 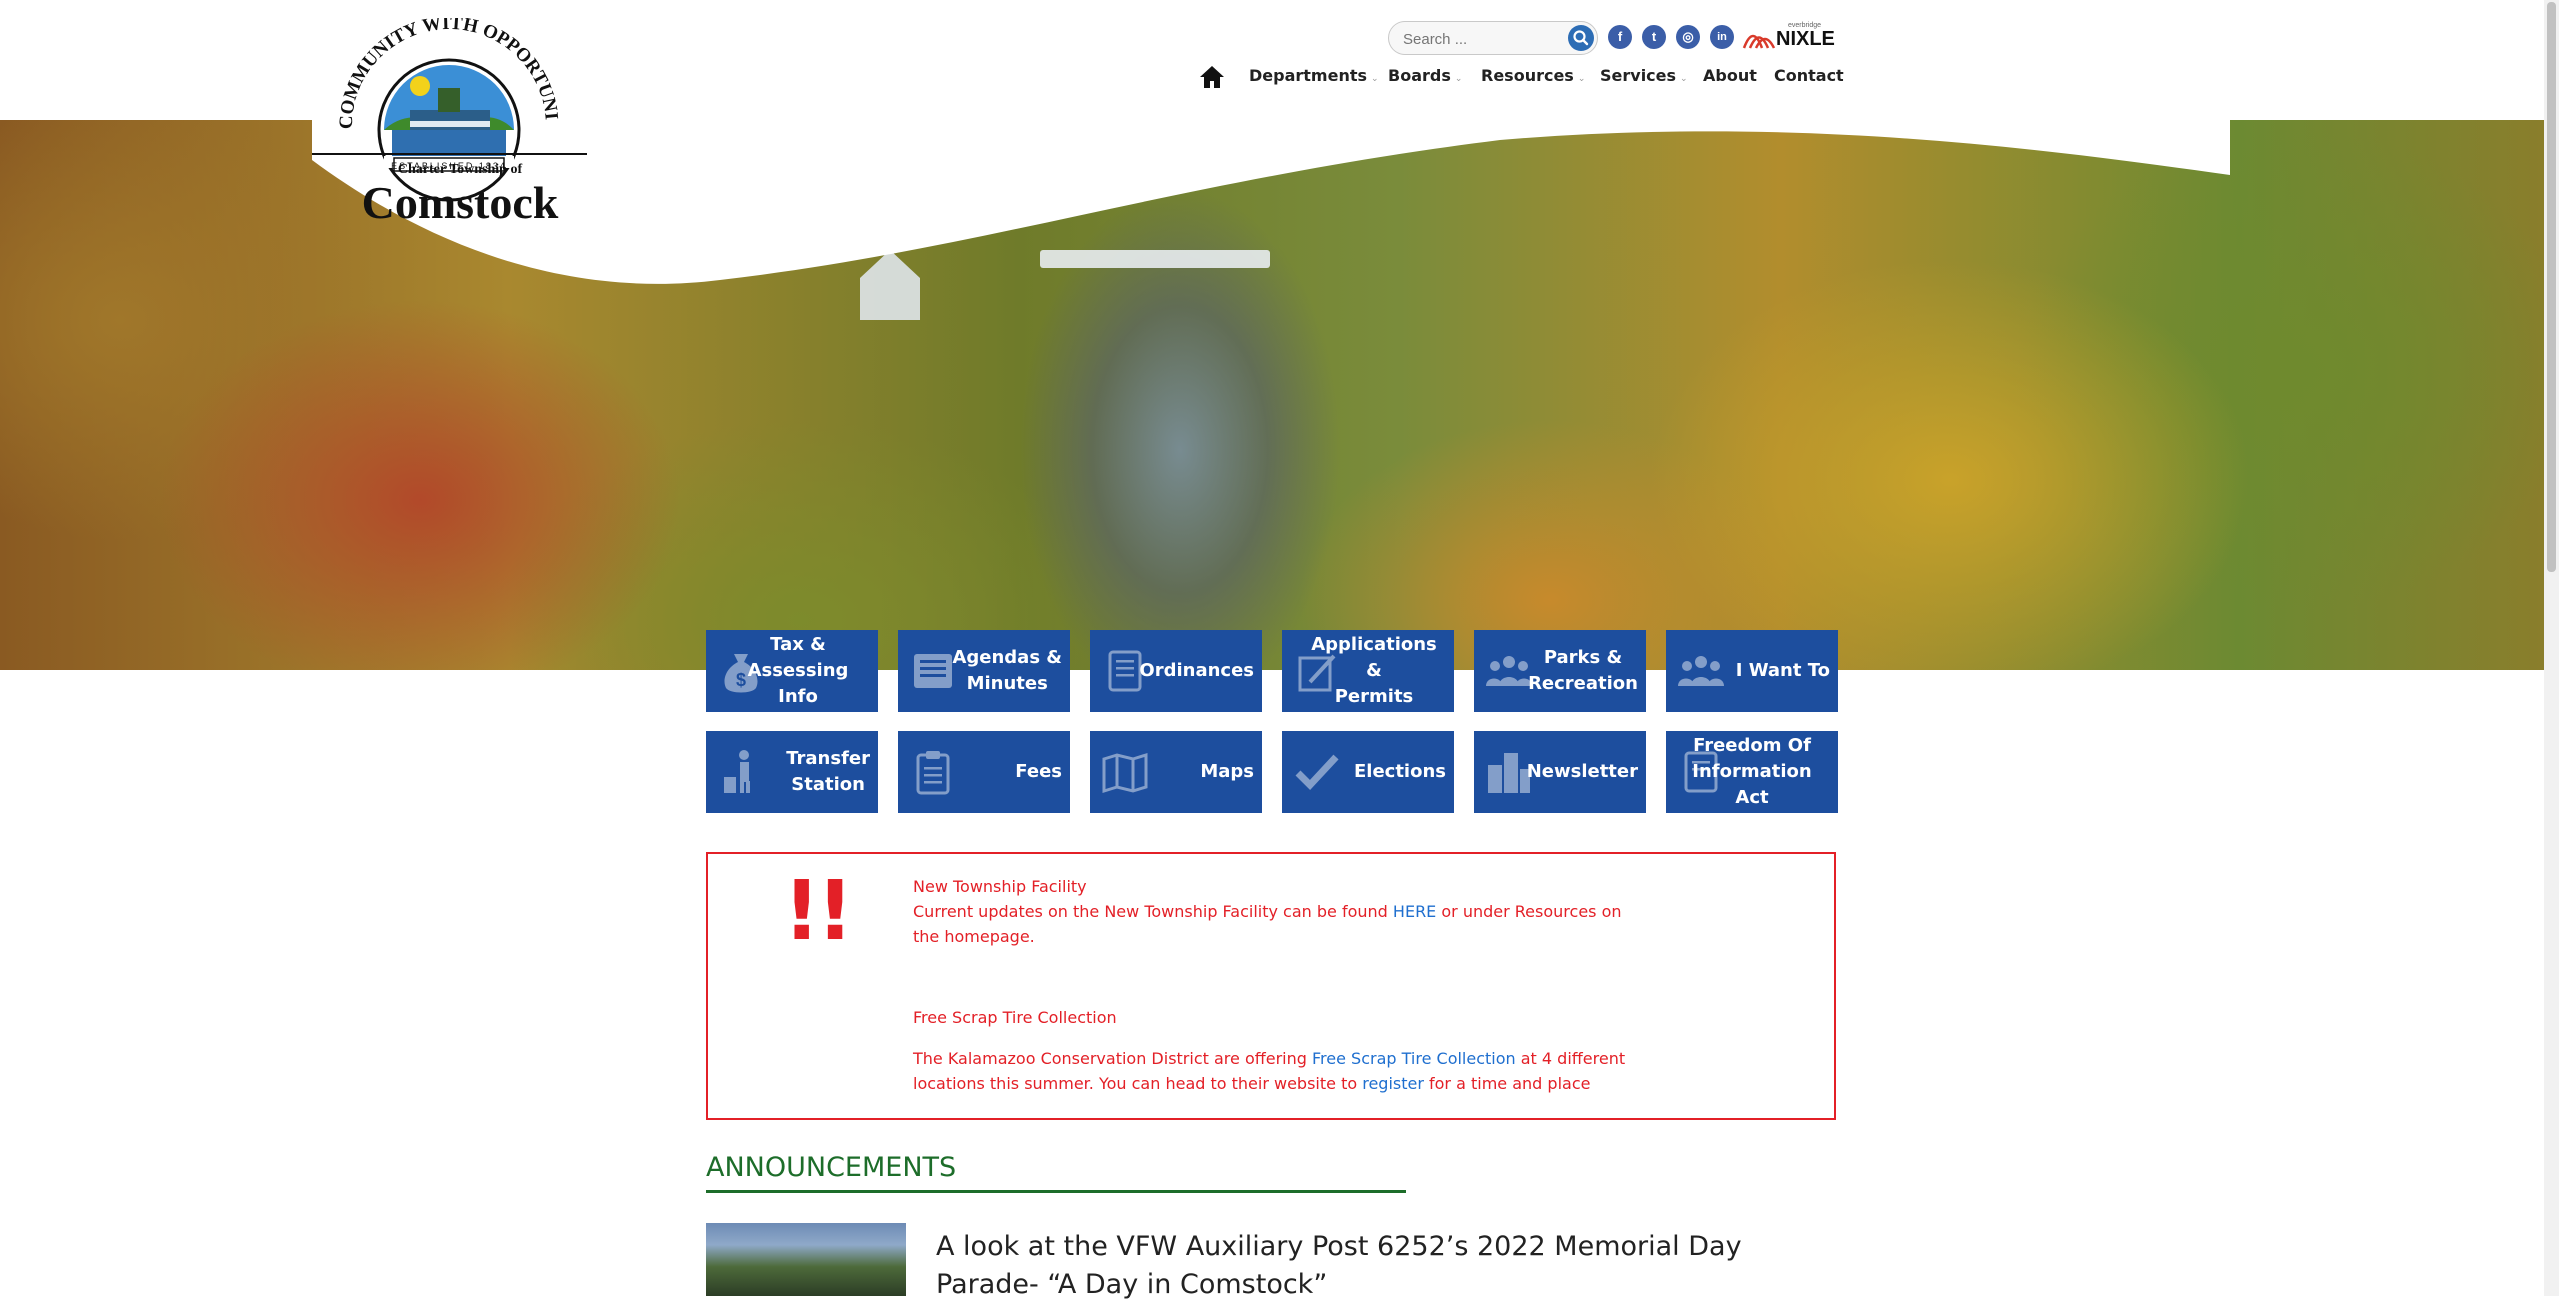 I want to click on alert-facility-title: New Township Facility, so click(x=1000, y=886).